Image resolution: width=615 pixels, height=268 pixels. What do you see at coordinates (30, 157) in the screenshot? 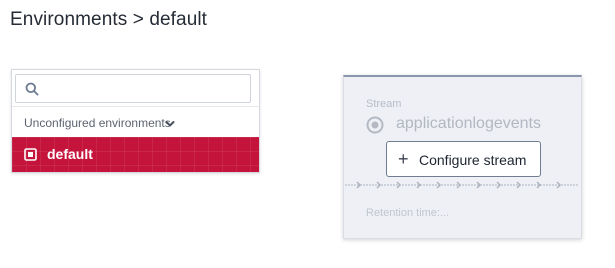
I see `environment-icon` at bounding box center [30, 157].